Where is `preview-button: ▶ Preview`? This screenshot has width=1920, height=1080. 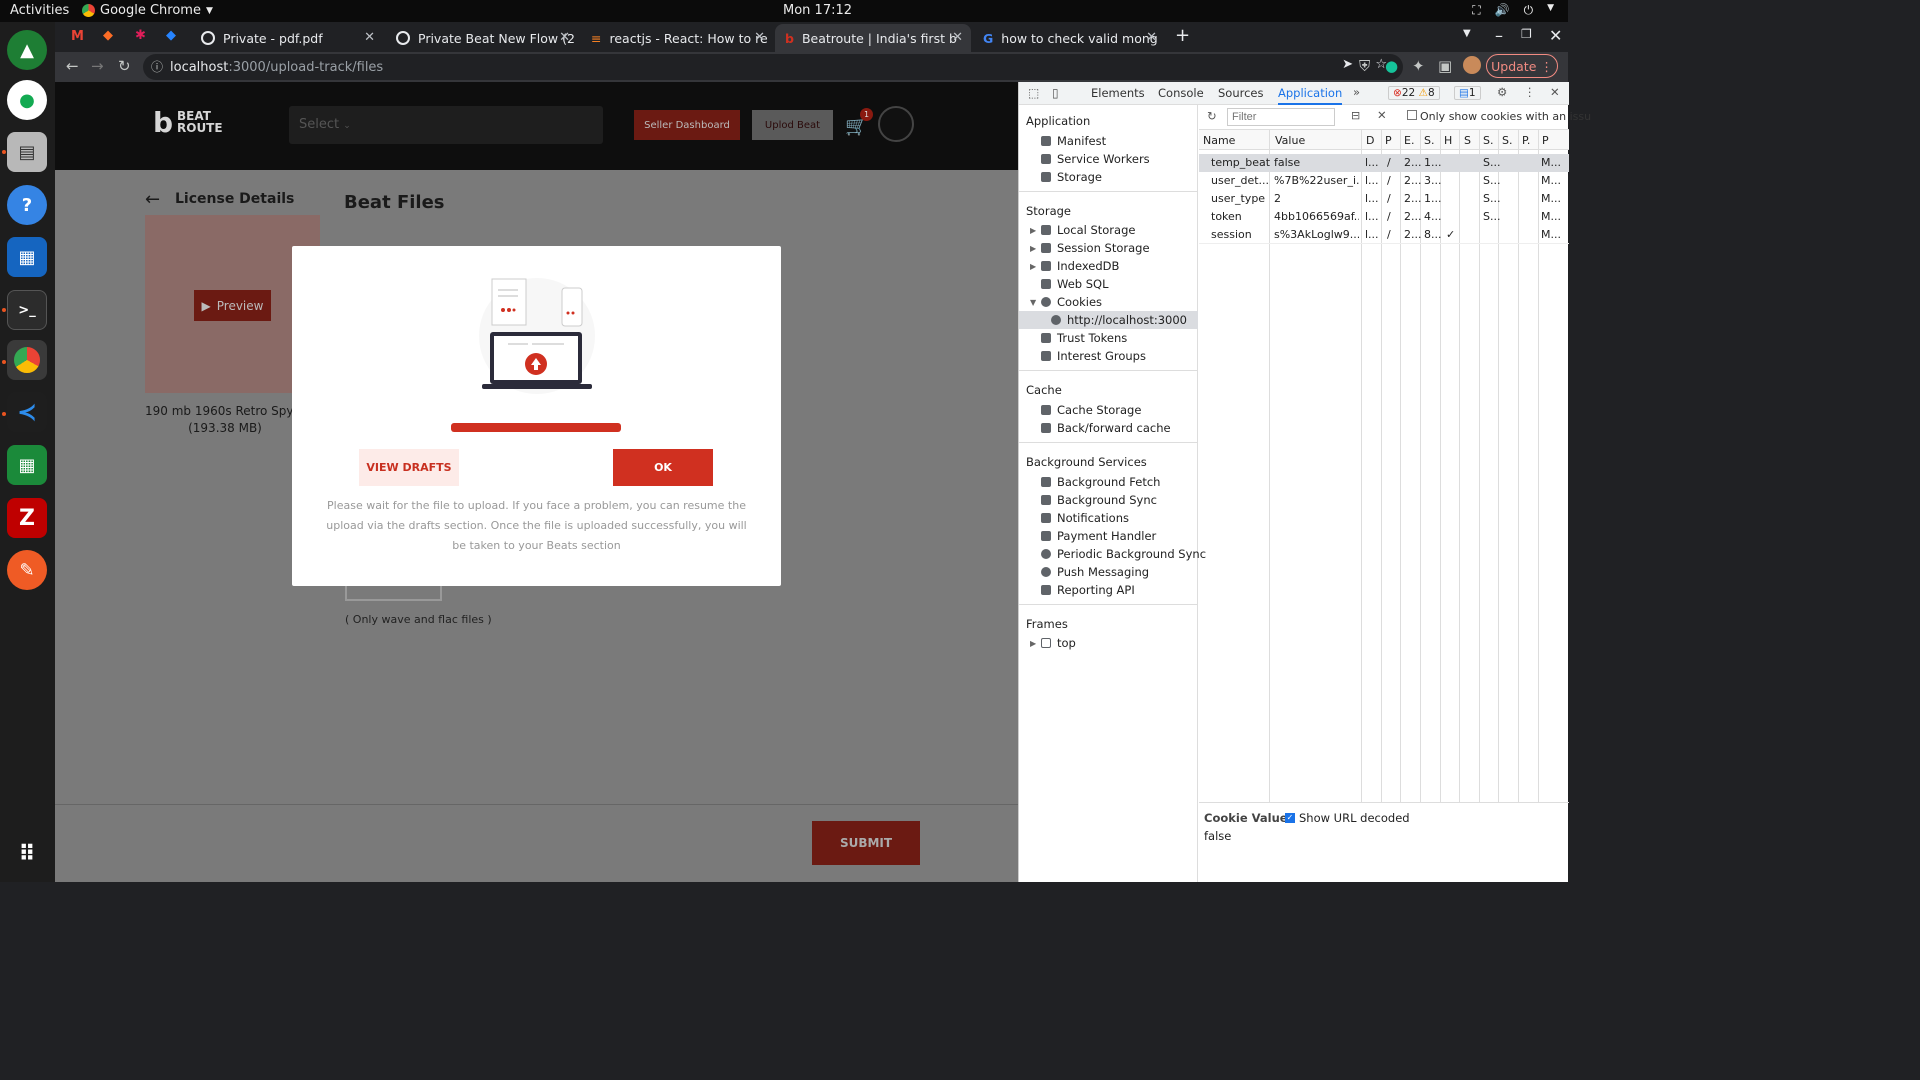 preview-button: ▶ Preview is located at coordinates (232, 305).